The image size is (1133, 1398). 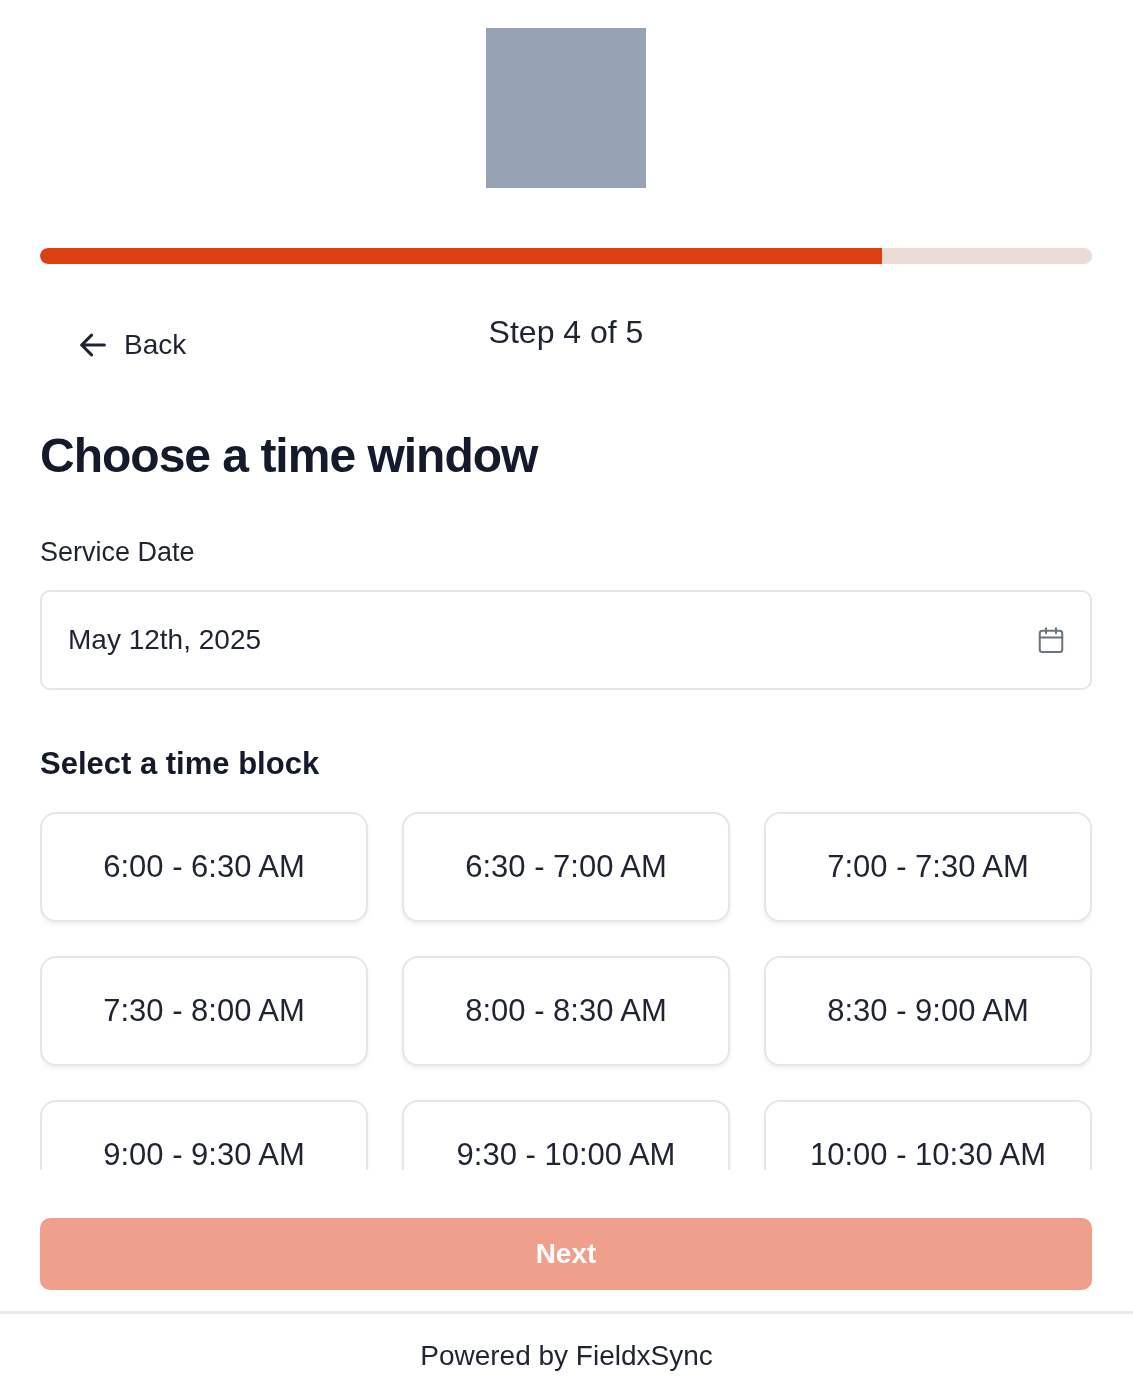 I want to click on time-slot: 7:30 - 8:00 AM, so click(x=204, y=1011).